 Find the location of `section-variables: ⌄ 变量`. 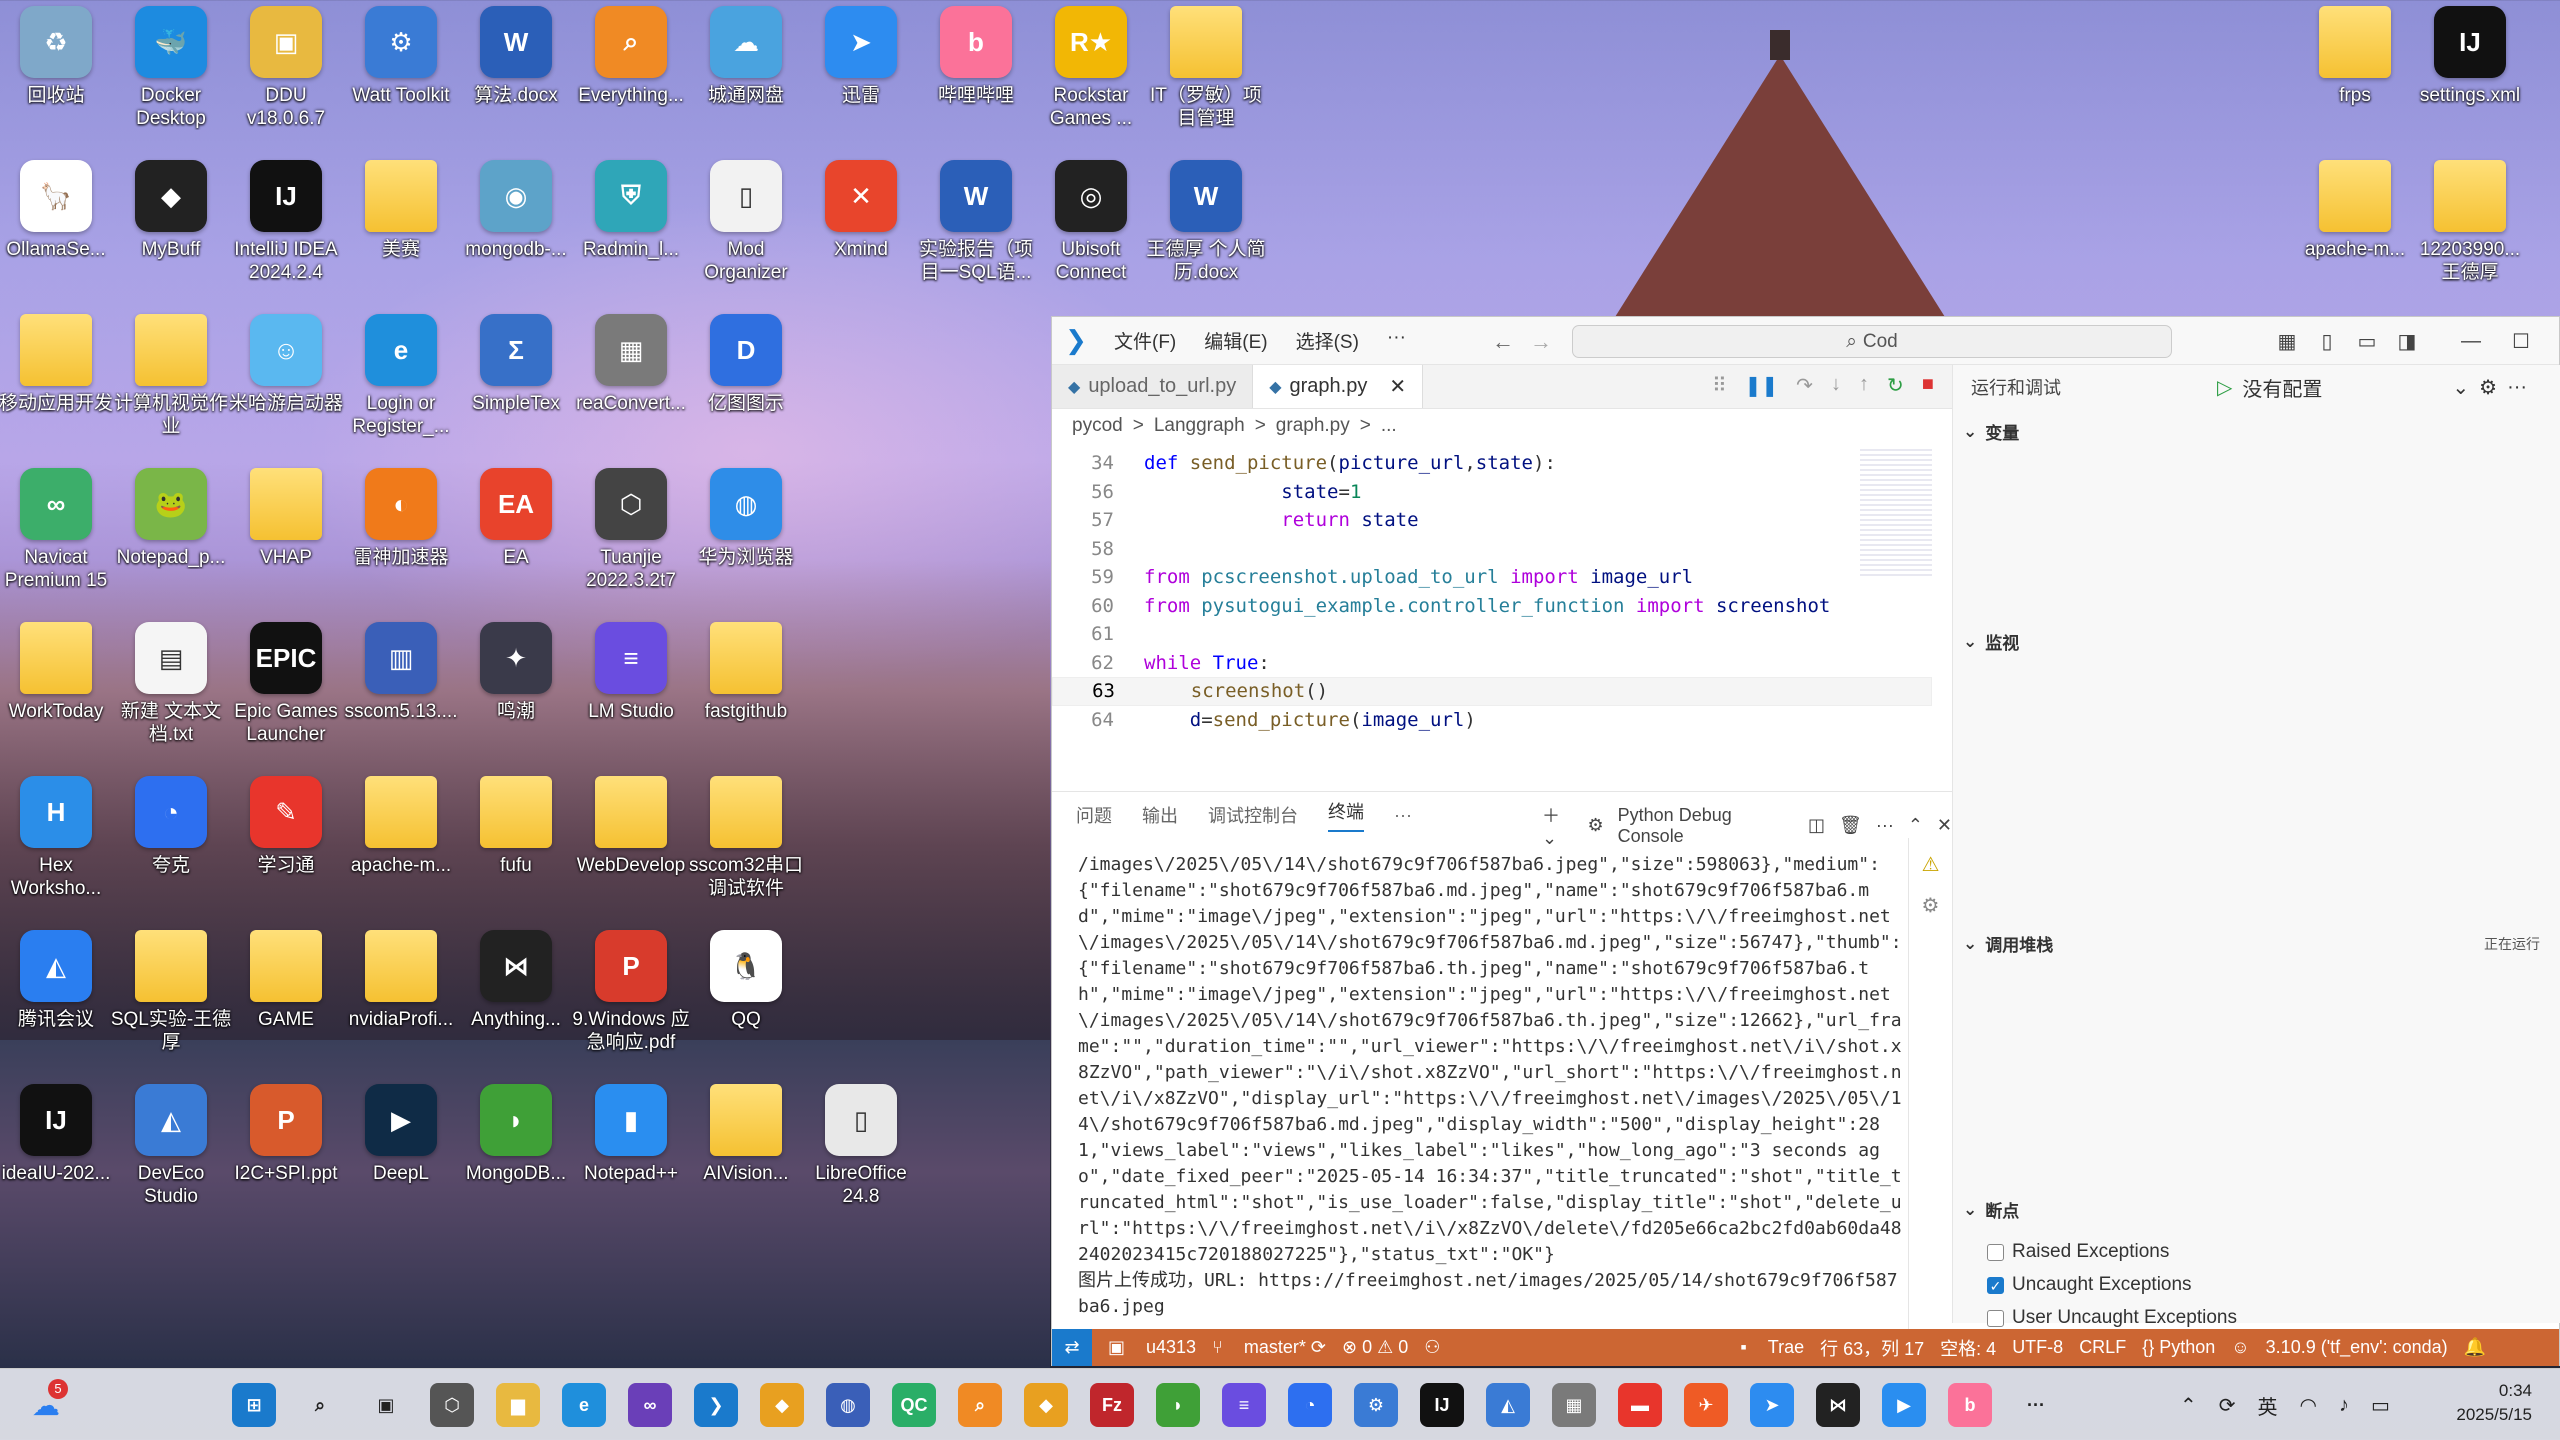

section-variables: ⌄ 变量 is located at coordinates (2256, 431).